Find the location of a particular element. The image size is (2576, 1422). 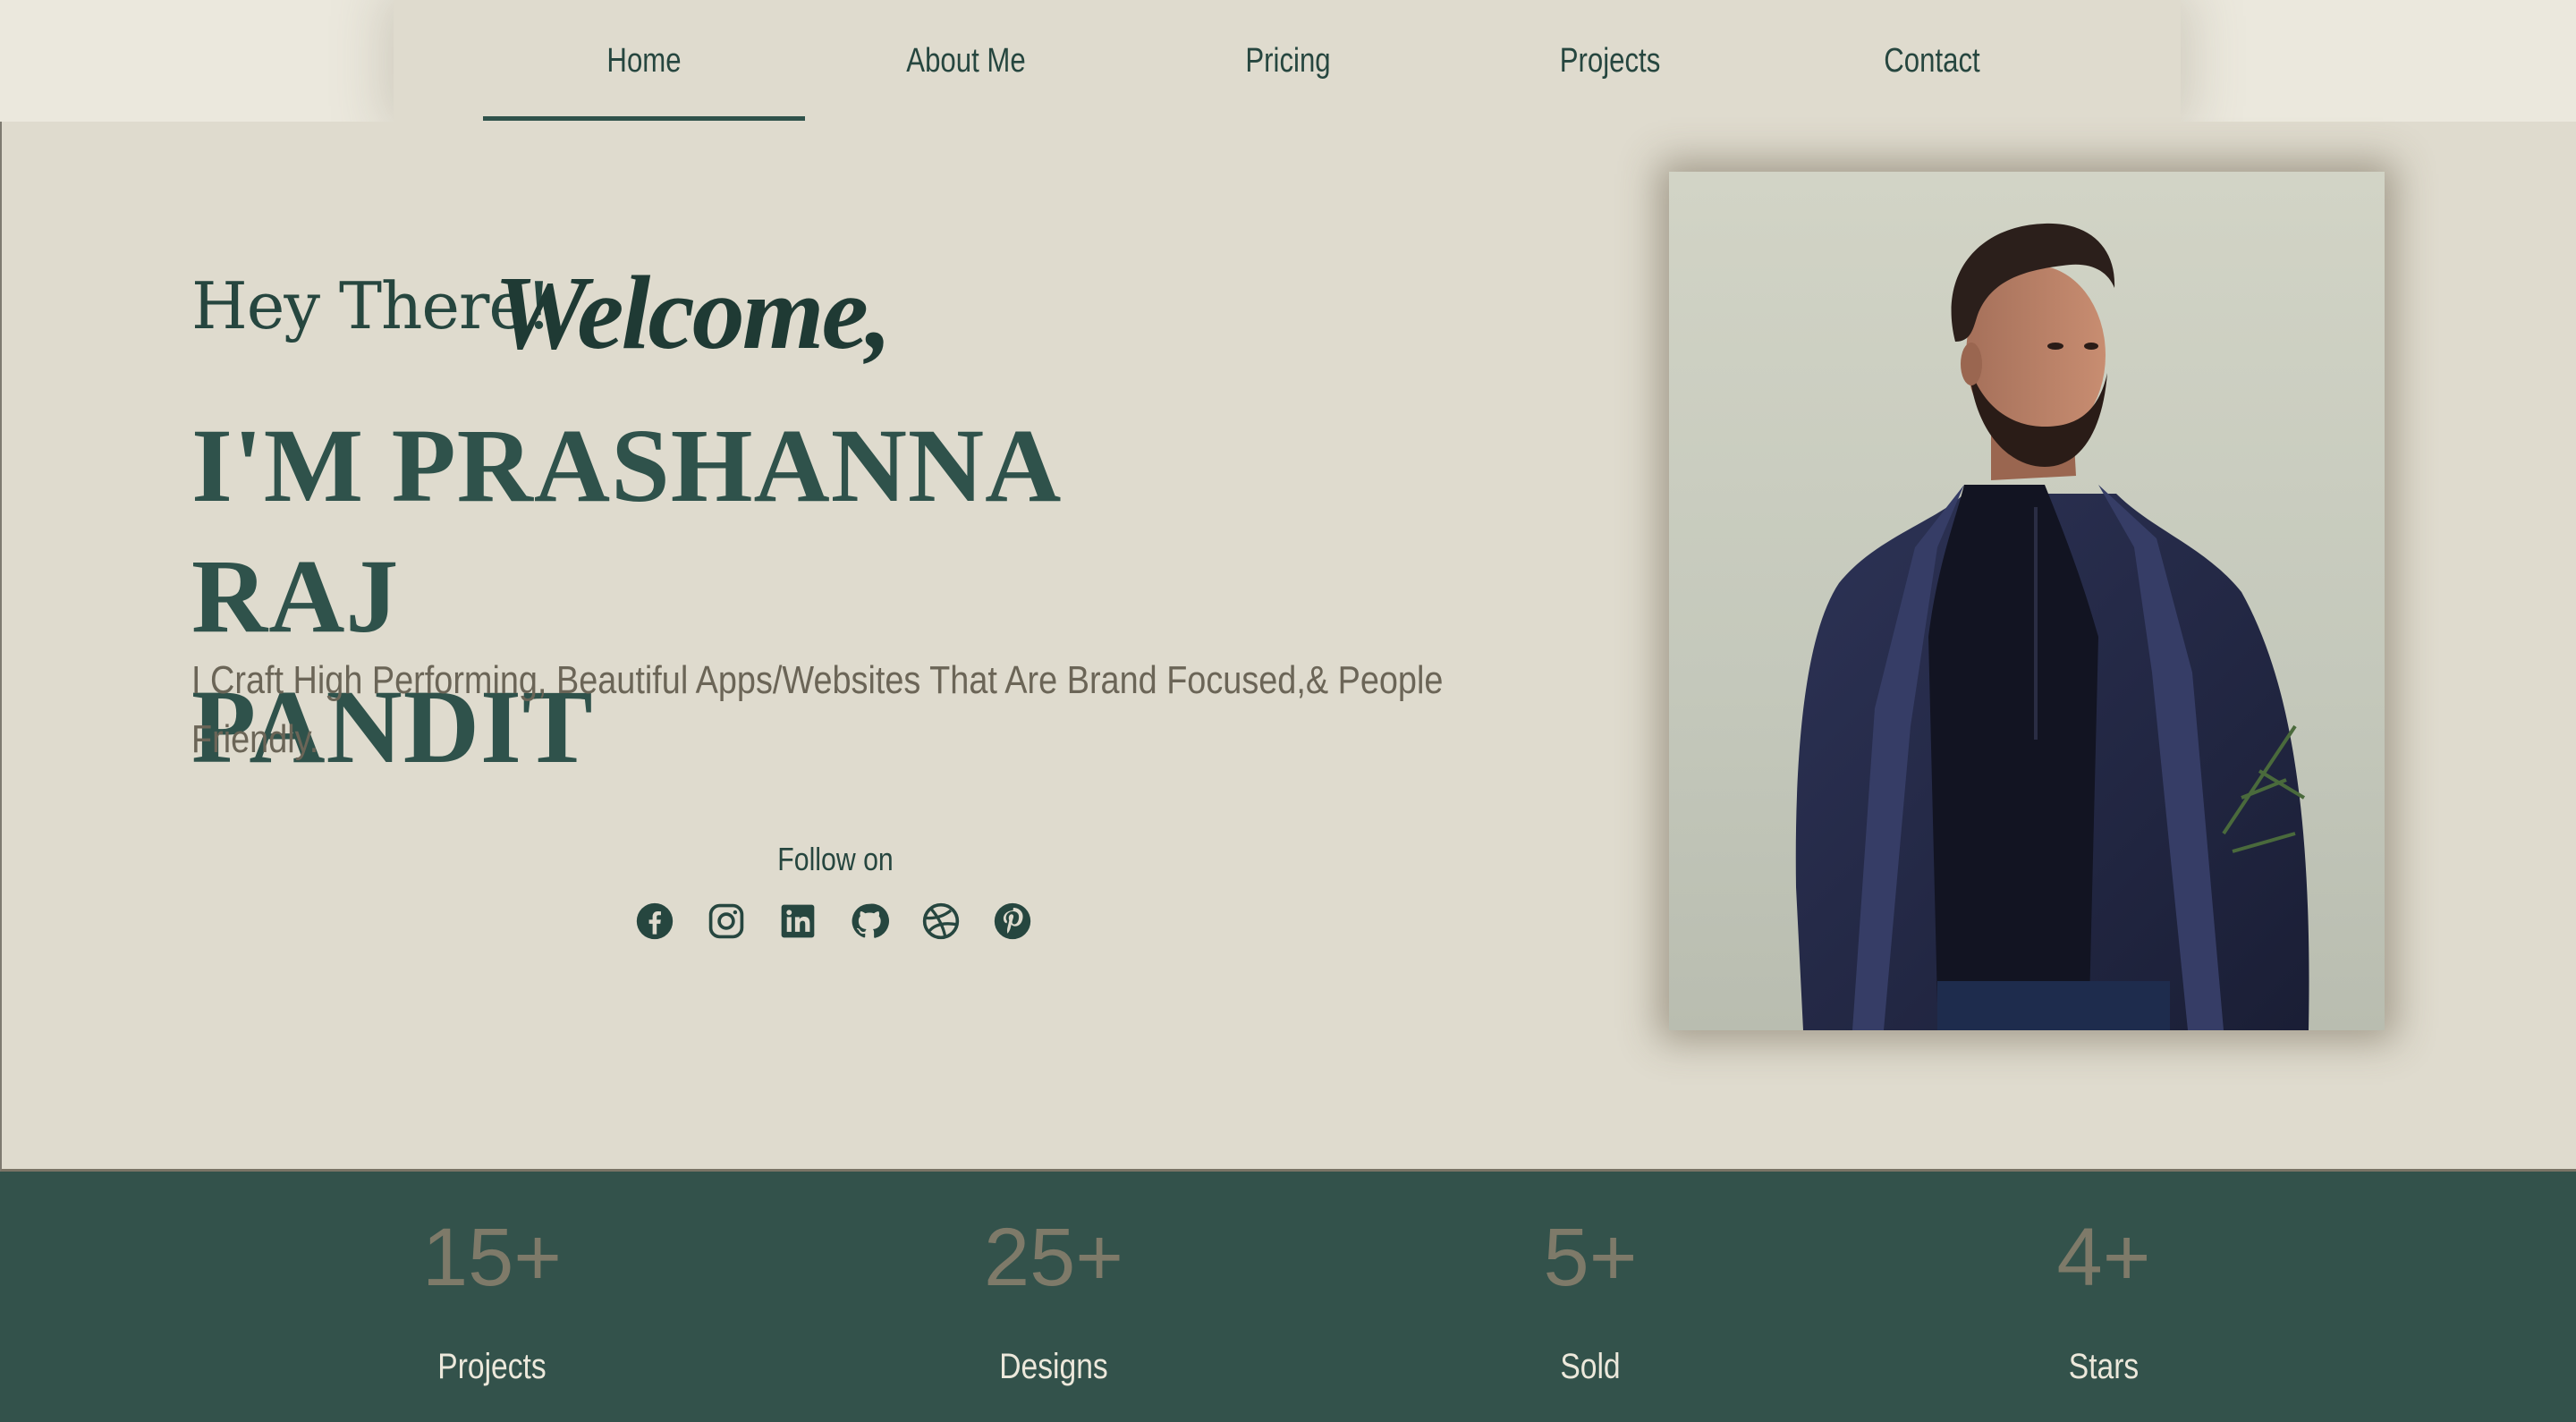

nav-home: Home is located at coordinates (643, 61).